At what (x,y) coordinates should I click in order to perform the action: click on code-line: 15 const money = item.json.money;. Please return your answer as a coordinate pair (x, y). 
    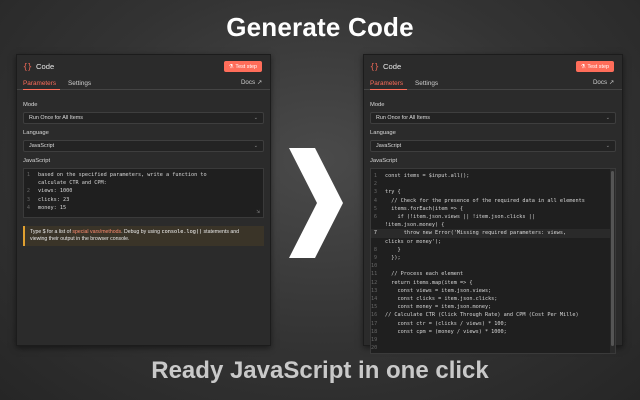
    Looking at the image, I should click on (431, 307).